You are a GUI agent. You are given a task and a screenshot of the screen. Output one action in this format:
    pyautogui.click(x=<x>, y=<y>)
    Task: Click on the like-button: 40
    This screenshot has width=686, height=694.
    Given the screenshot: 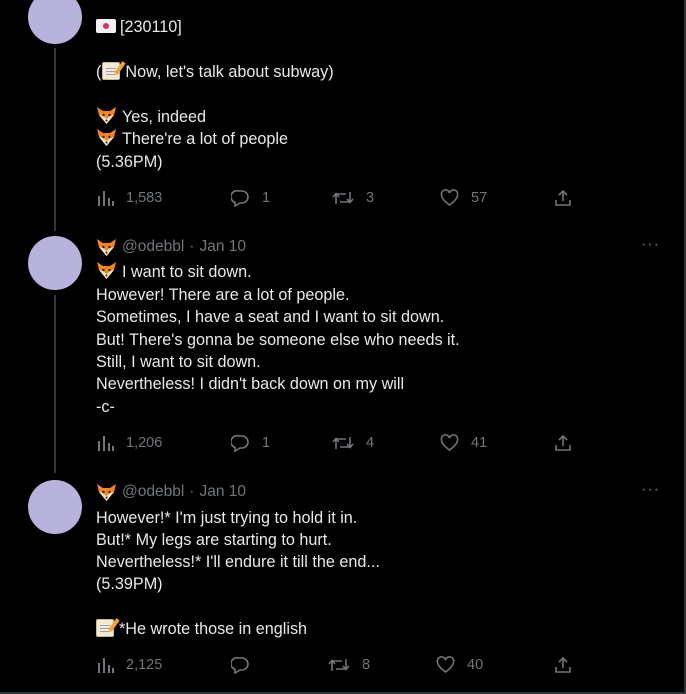 What is the action you would take?
    pyautogui.click(x=459, y=665)
    